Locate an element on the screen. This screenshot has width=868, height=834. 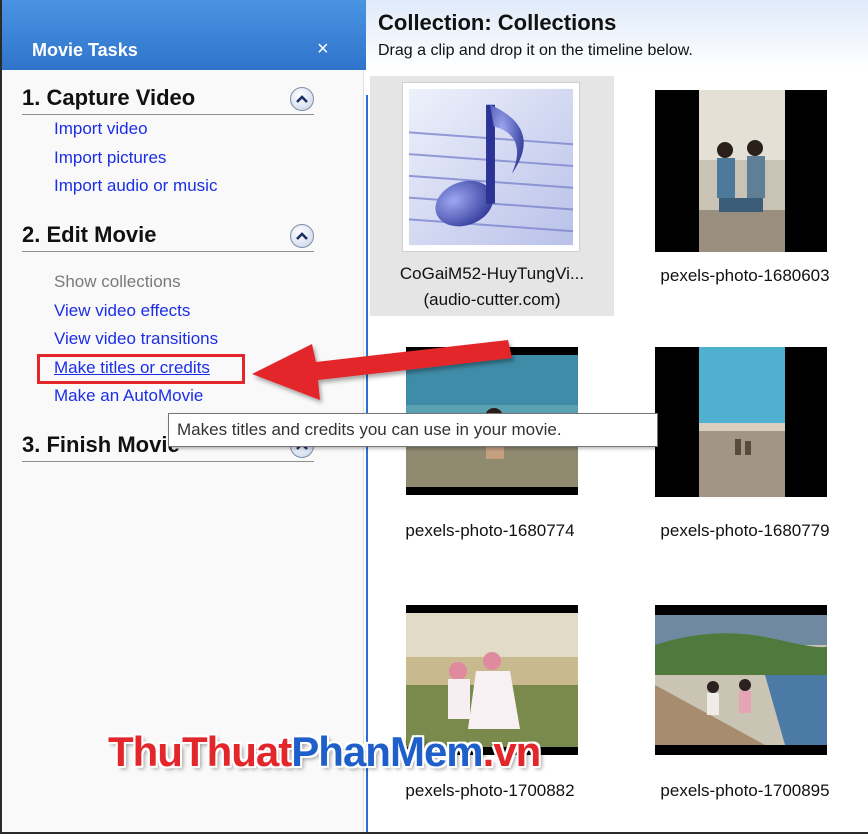
clip-audio-cogaim52: CoGaiM52-HuyTungVi... (audio-cutter.com) is located at coordinates (492, 196).